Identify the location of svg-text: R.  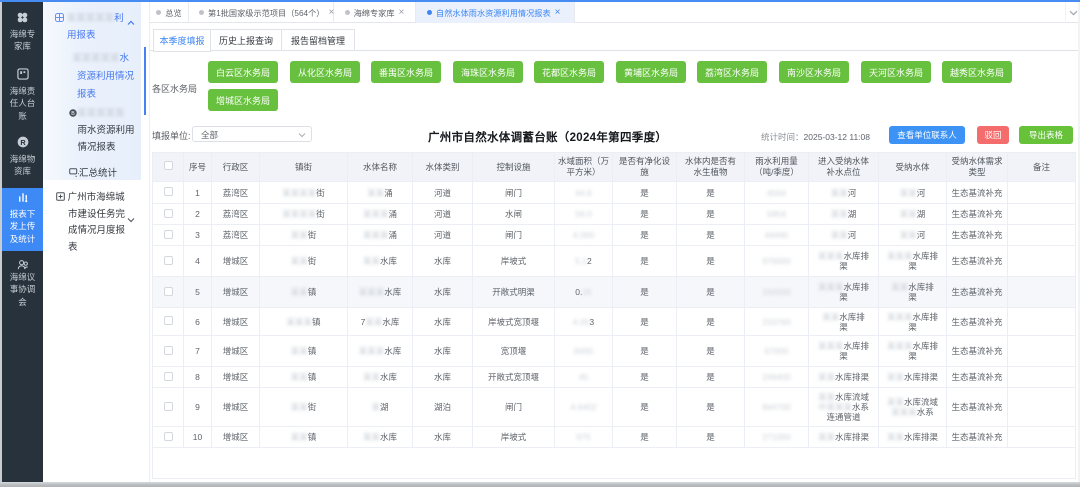
(23, 142).